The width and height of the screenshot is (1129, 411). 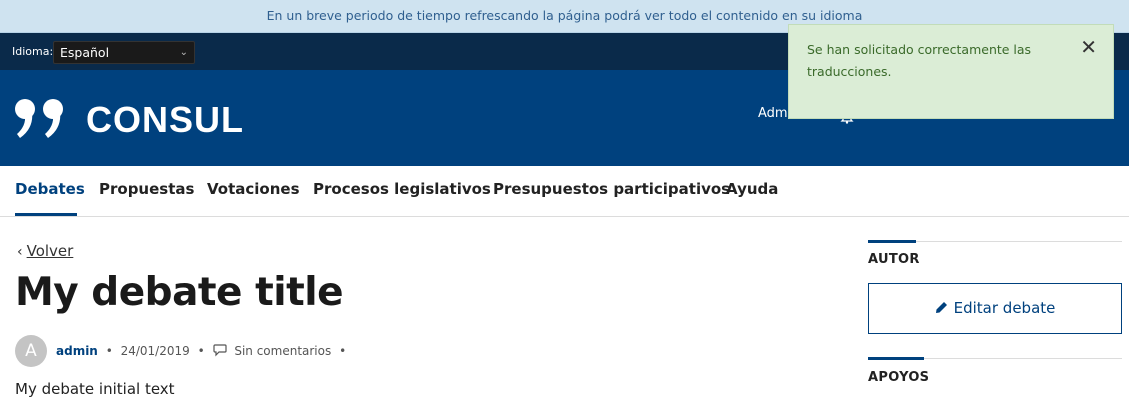 What do you see at coordinates (46, 214) in the screenshot?
I see `nav-active-indicator` at bounding box center [46, 214].